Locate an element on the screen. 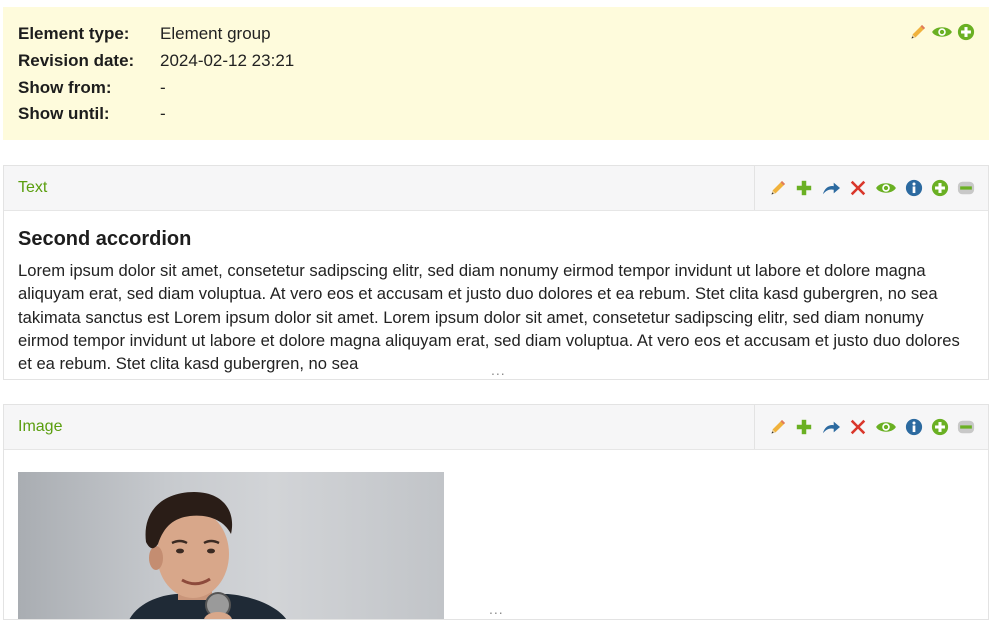  element-header: Image is located at coordinates (496, 427).